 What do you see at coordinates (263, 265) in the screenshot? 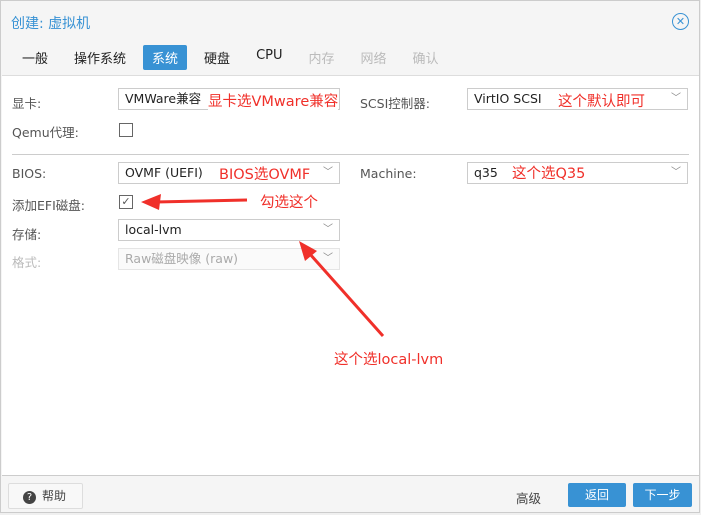
I see `annotation-arrows` at bounding box center [263, 265].